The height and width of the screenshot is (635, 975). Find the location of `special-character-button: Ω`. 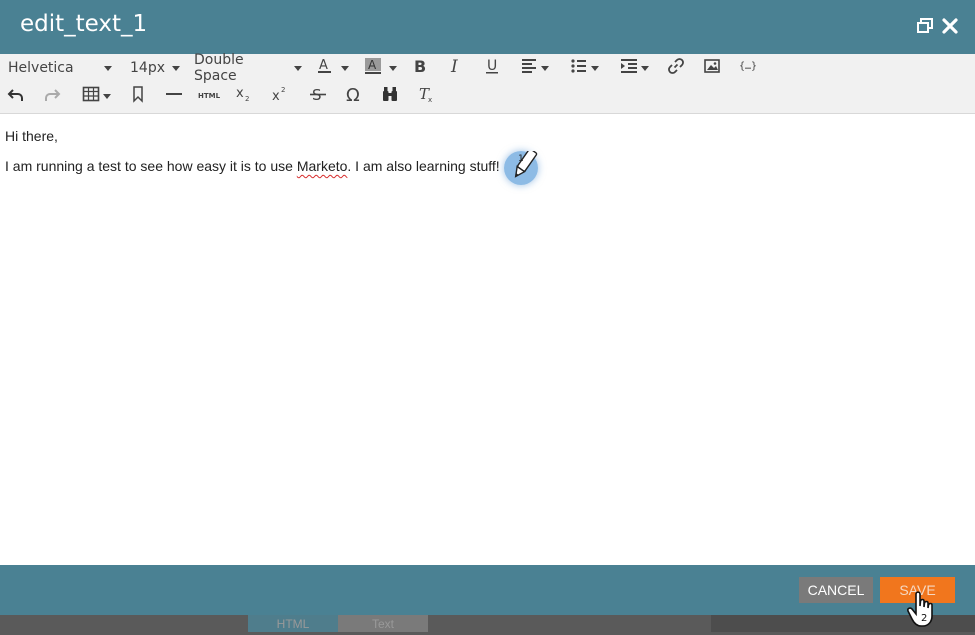

special-character-button: Ω is located at coordinates (354, 96).